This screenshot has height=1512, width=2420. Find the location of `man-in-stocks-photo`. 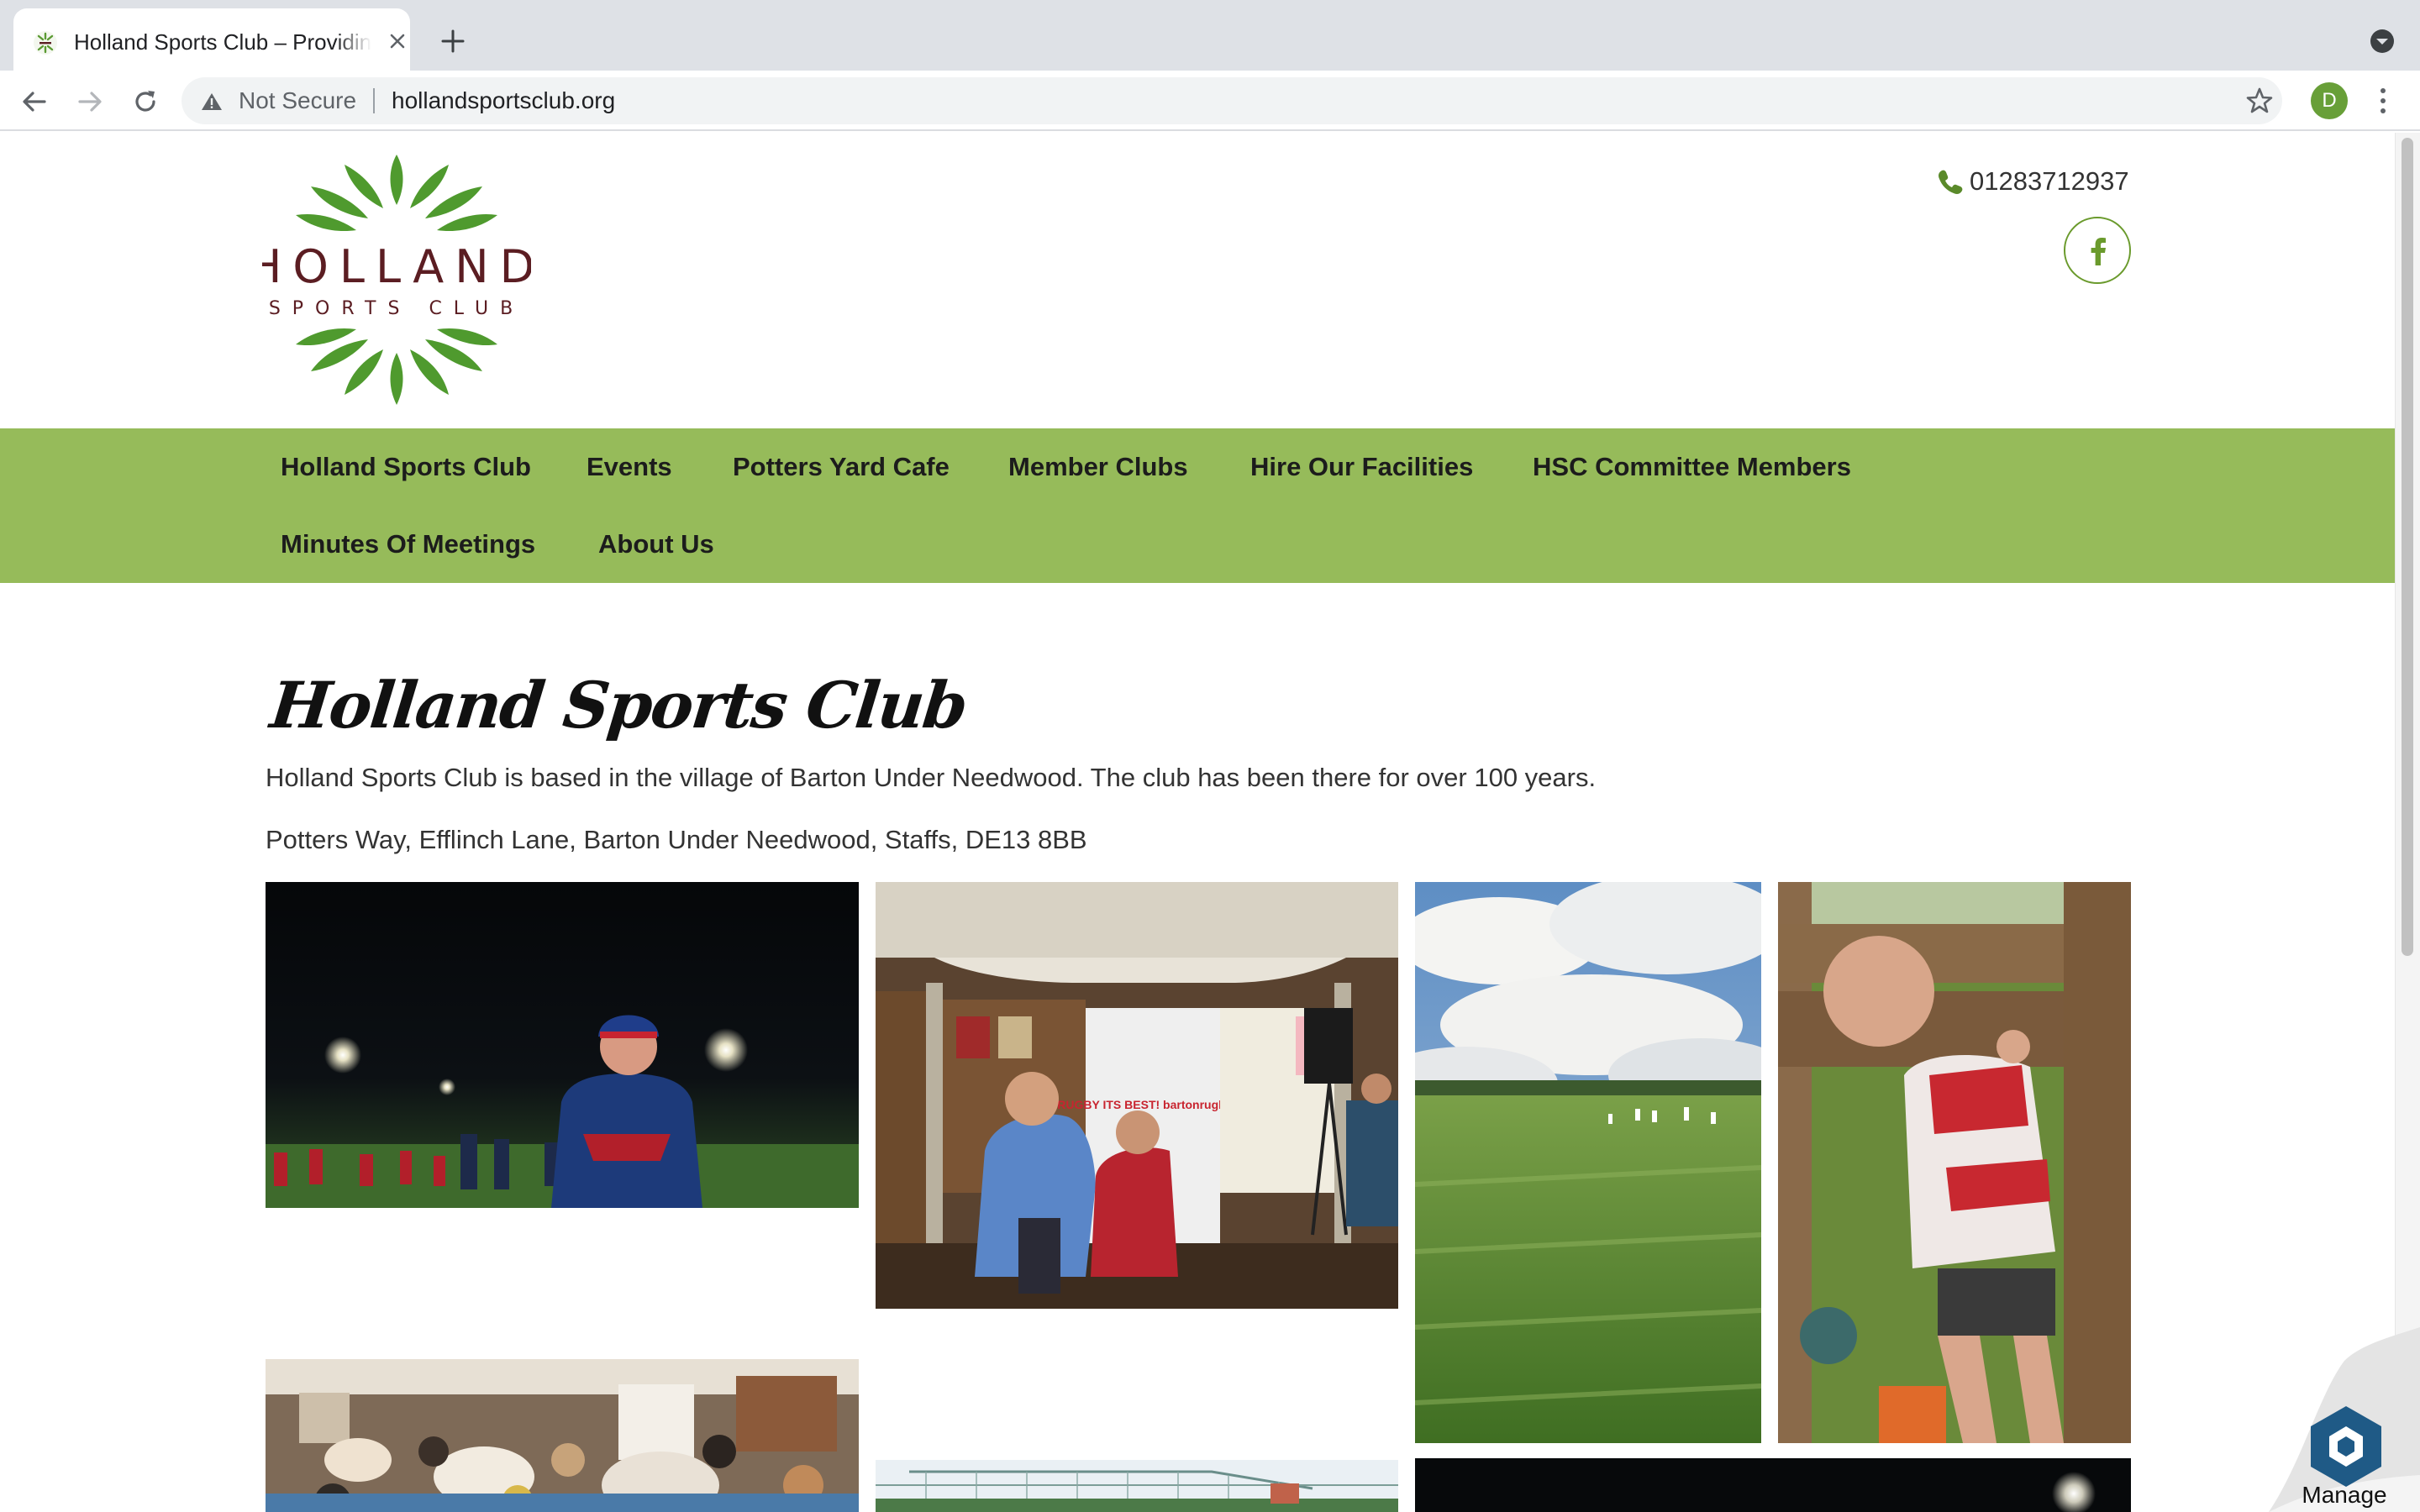

man-in-stocks-photo is located at coordinates (1954, 1162).